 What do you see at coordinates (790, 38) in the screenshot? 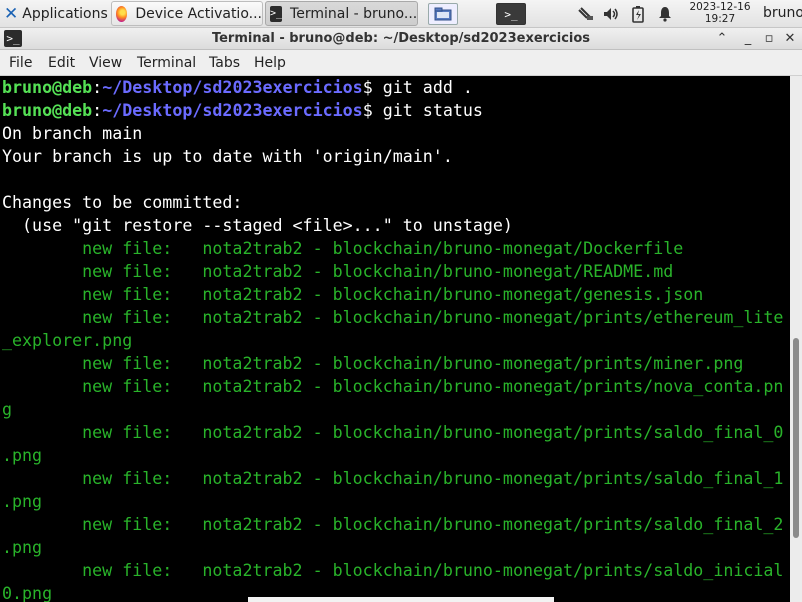
I see `close-icon: ✕` at bounding box center [790, 38].